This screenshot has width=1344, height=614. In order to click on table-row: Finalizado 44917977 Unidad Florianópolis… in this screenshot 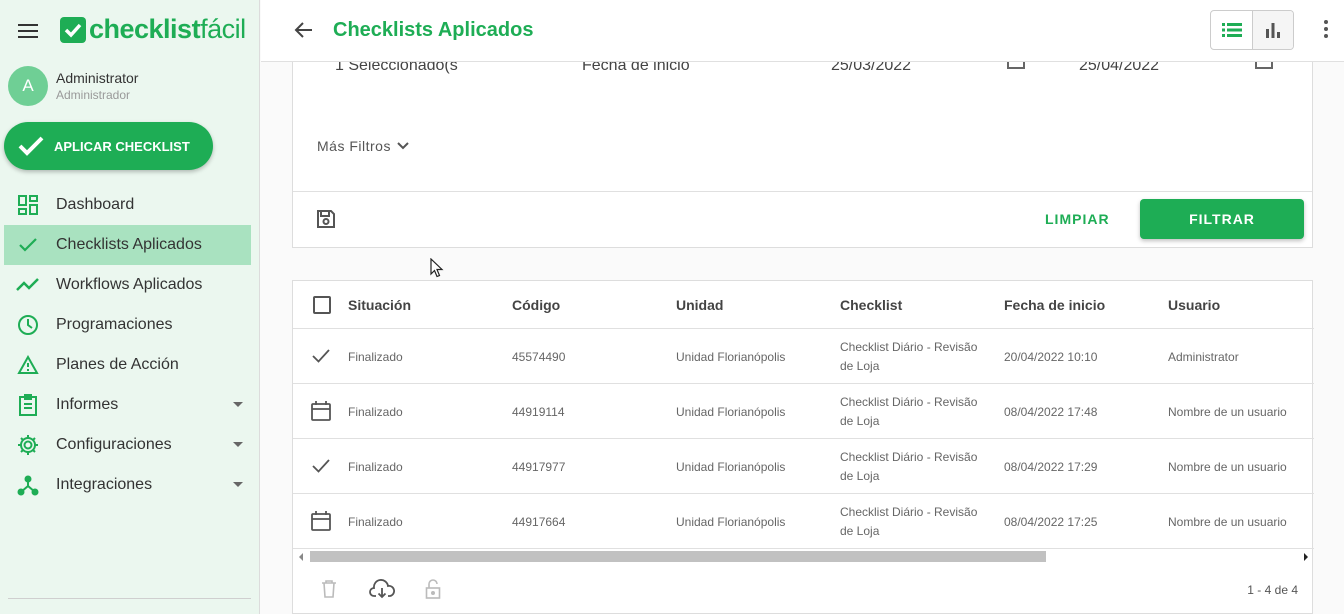, I will do `click(803, 466)`.